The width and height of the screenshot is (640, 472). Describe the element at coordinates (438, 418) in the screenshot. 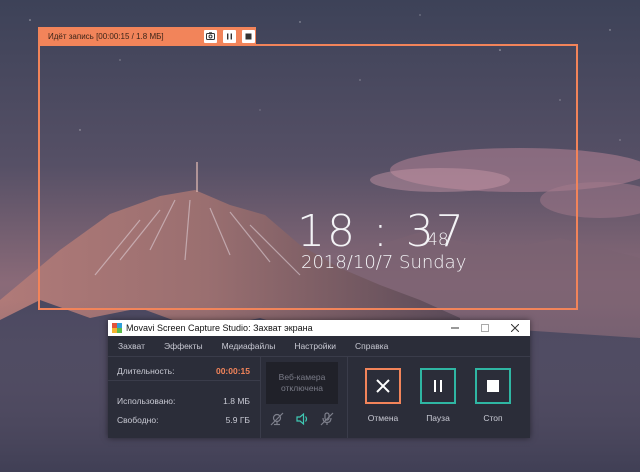

I see `pause-label: Пауза` at that location.